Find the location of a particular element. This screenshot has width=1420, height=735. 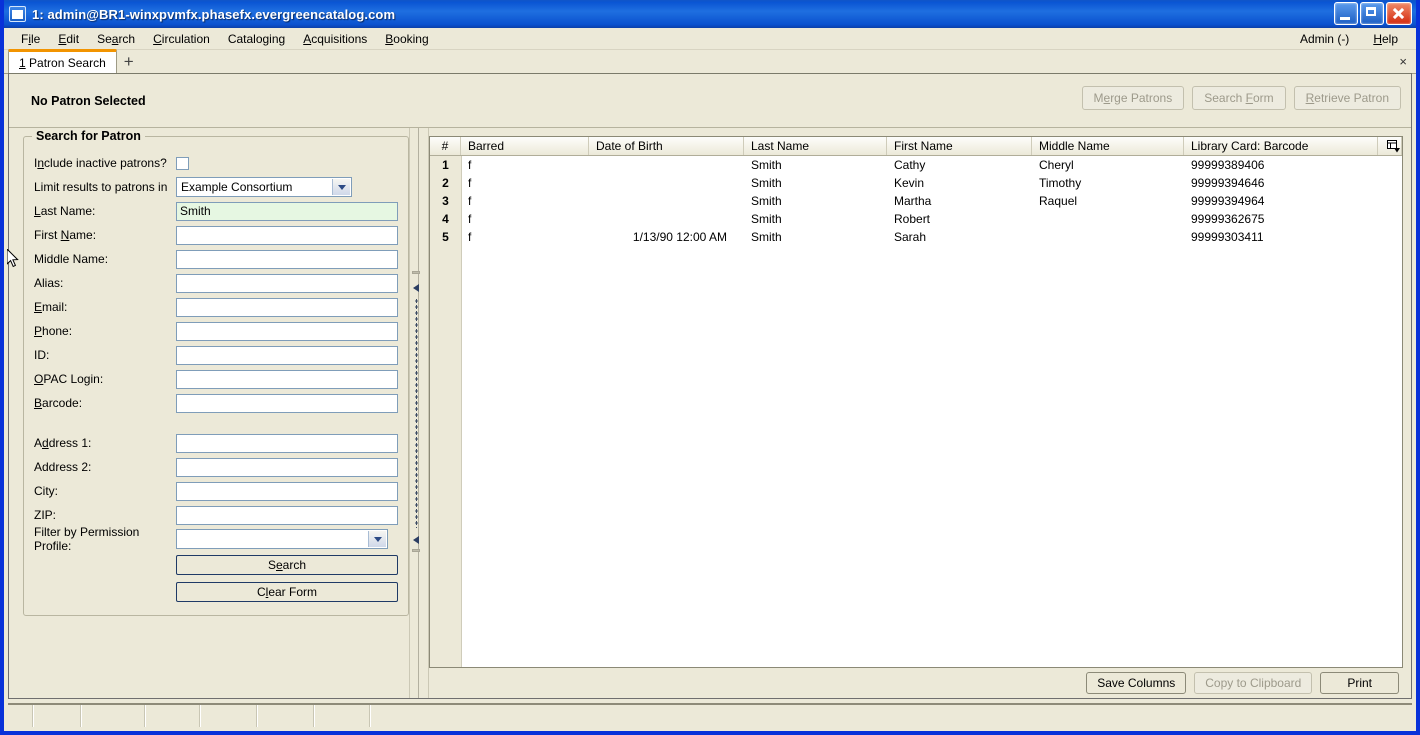

opac-login-label: OPAC Login: is located at coordinates (69, 379).